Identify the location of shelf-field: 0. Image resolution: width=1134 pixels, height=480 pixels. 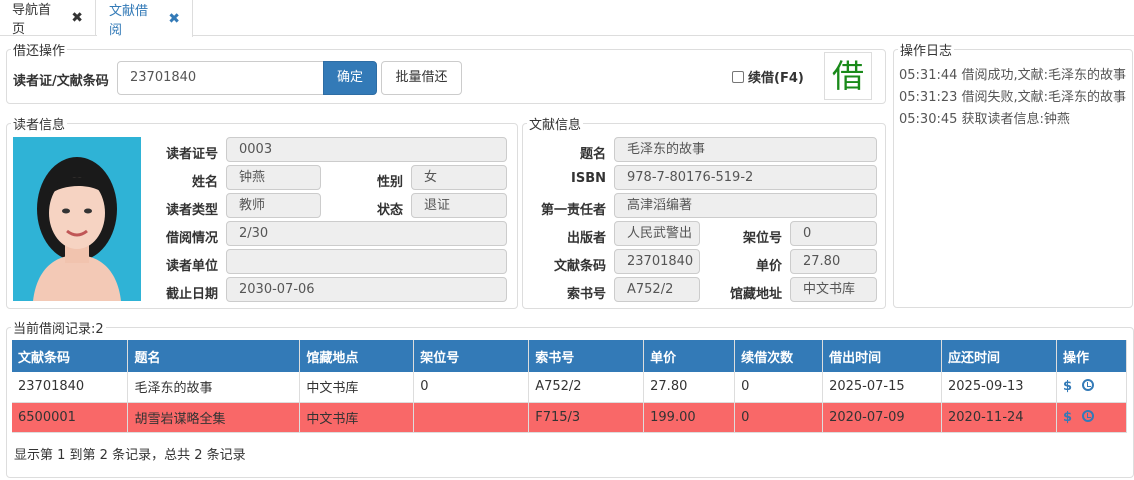
(833, 233).